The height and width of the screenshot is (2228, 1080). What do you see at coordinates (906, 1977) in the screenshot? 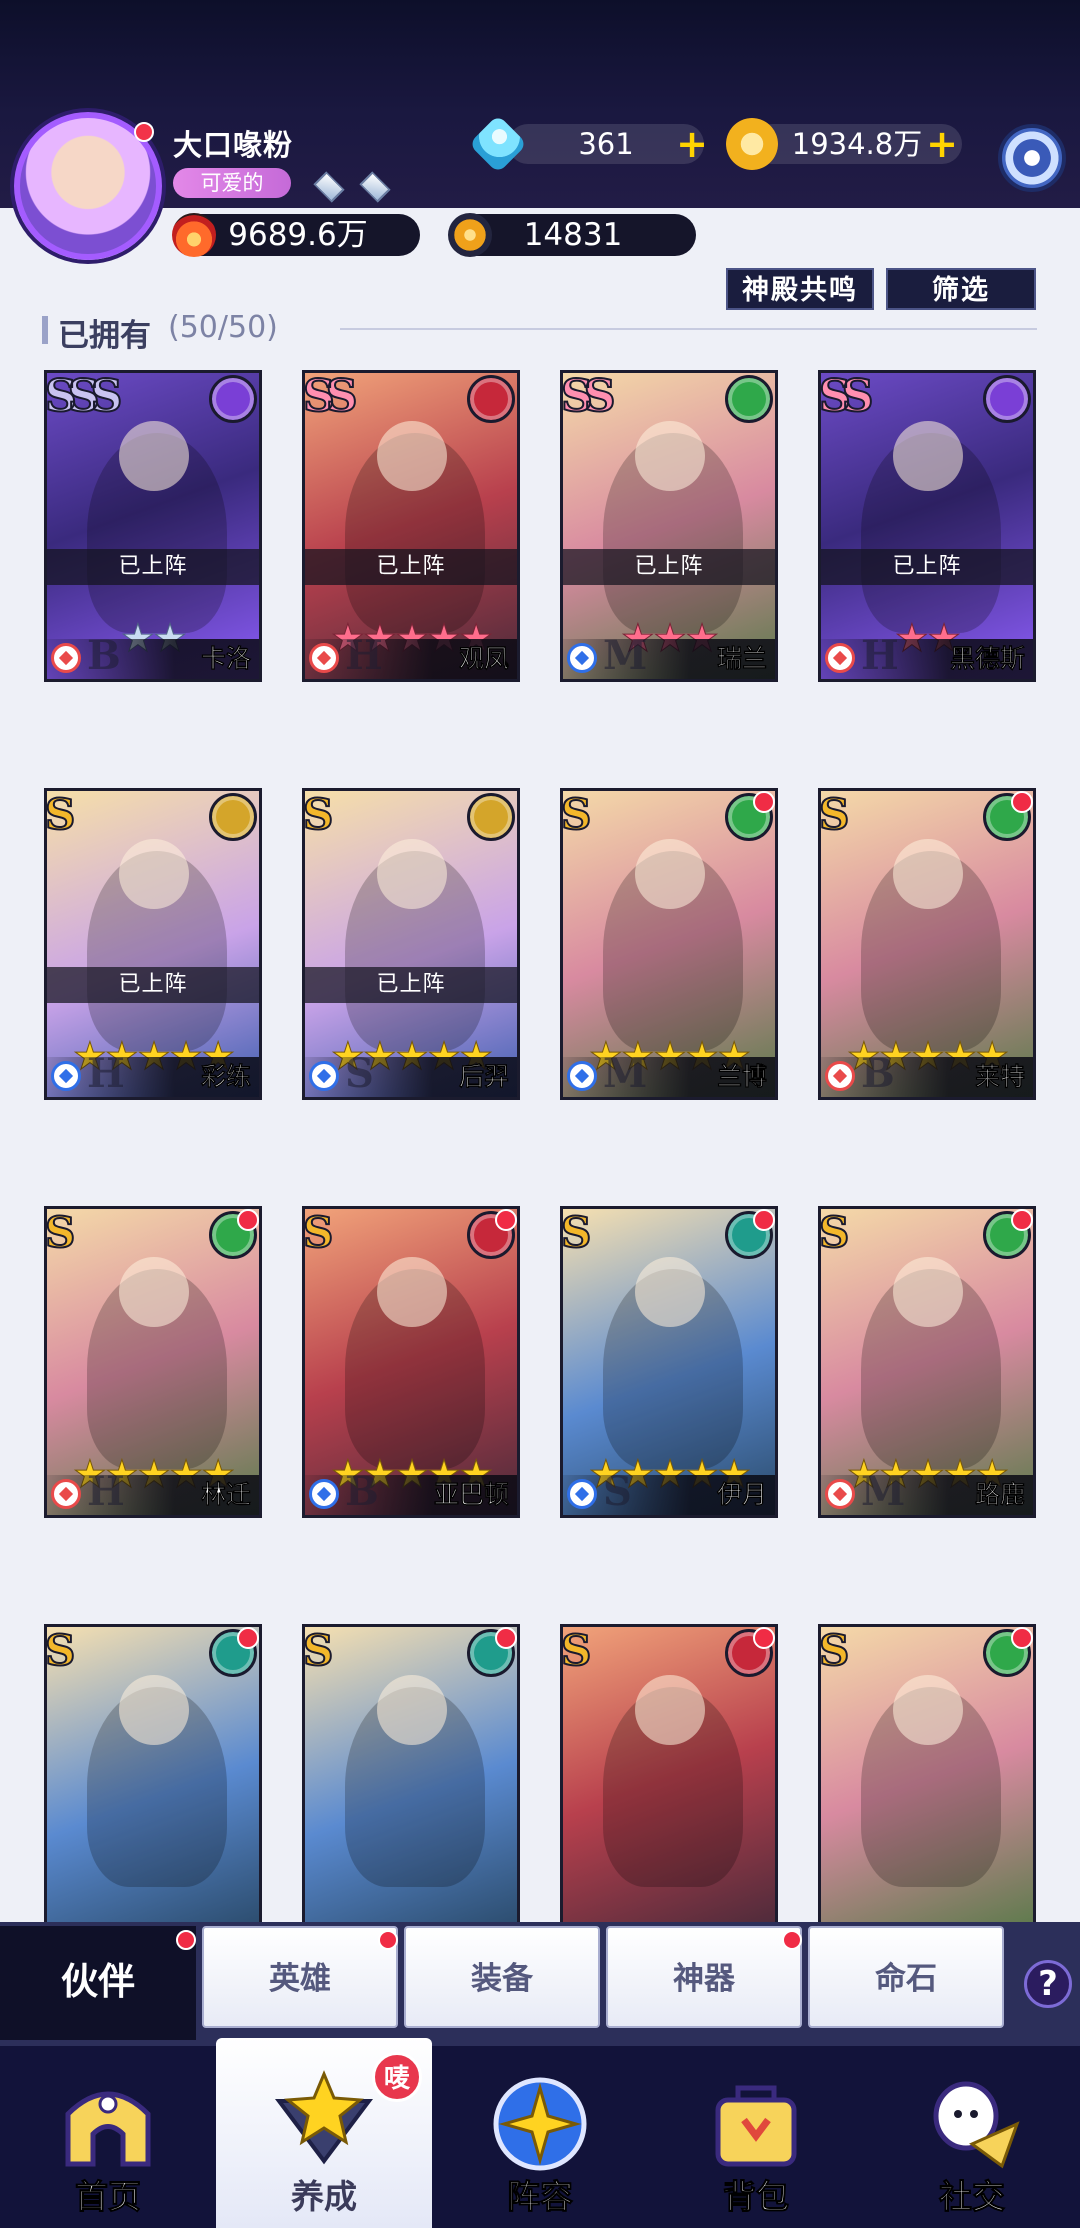
I see `tab-fate-stones: 命石` at bounding box center [906, 1977].